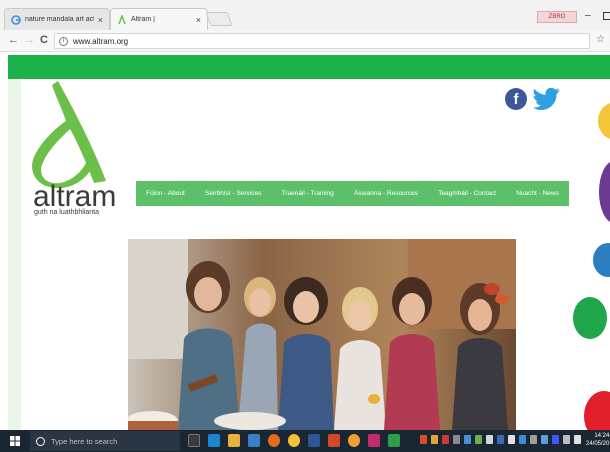 This screenshot has width=610, height=452. What do you see at coordinates (194, 440) in the screenshot?
I see `microphone-icon` at bounding box center [194, 440].